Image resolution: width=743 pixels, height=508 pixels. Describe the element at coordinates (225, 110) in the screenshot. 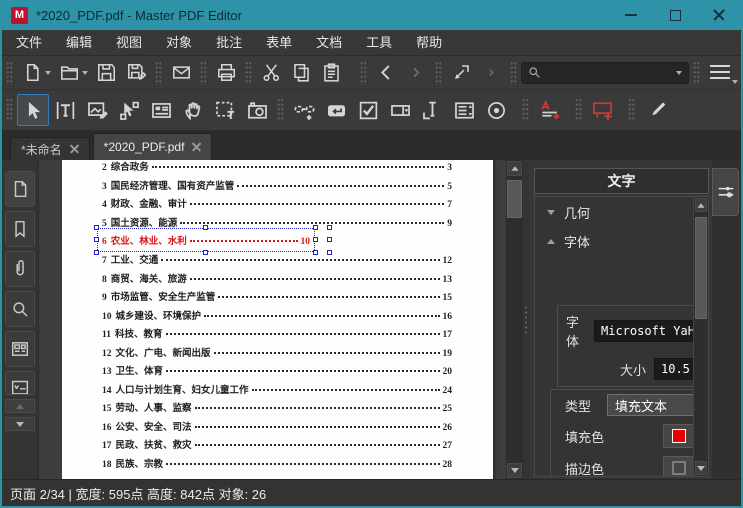

I see `select-text-area-tool` at that location.